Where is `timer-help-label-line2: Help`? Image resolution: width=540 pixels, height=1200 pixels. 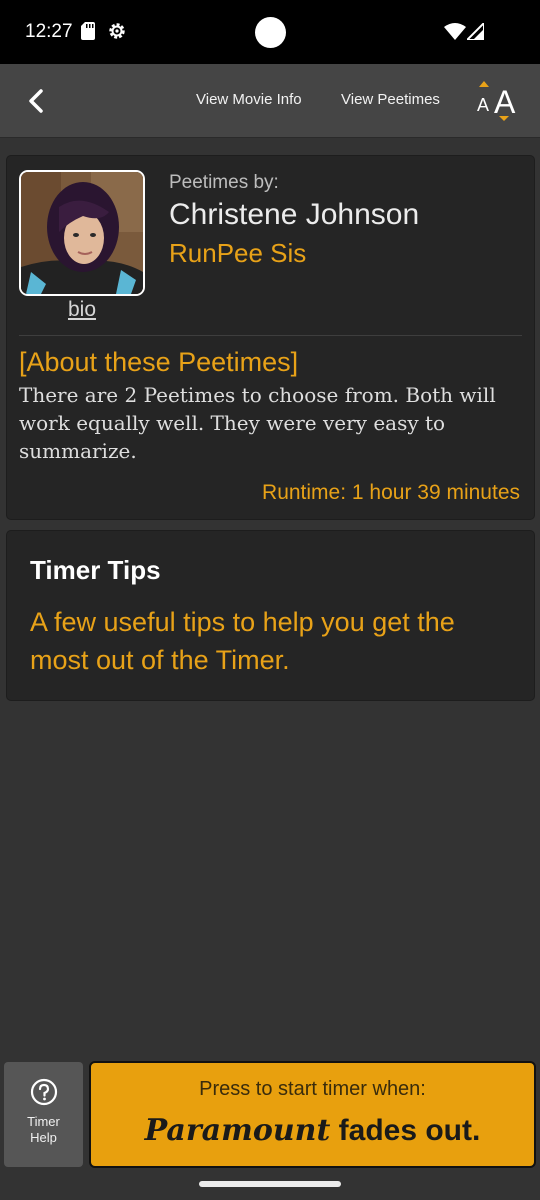 timer-help-label-line2: Help is located at coordinates (43, 1137).